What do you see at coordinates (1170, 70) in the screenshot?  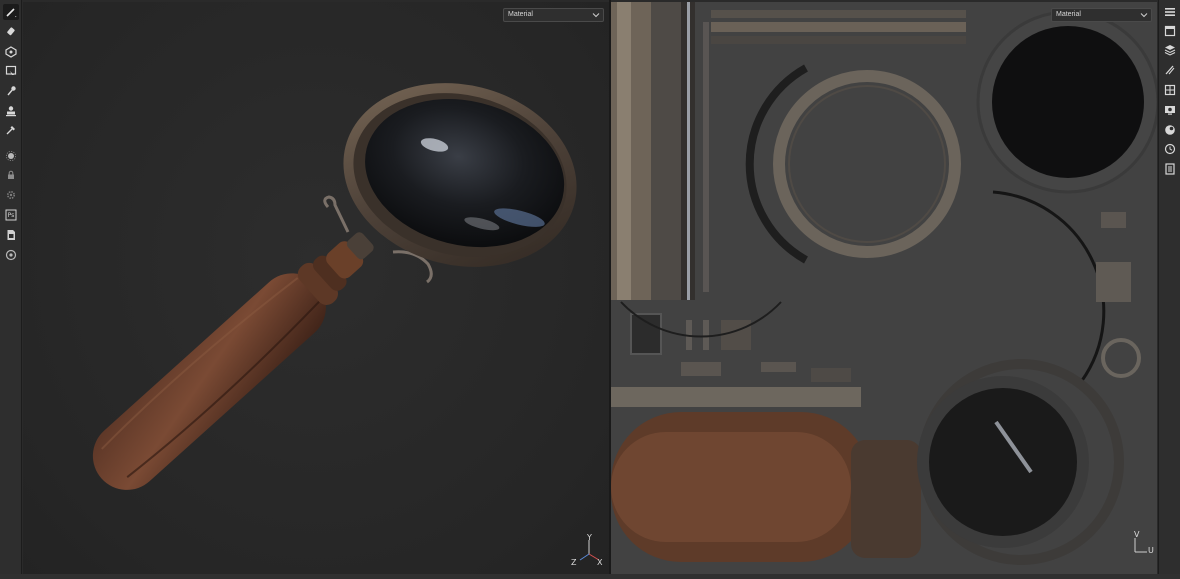 I see `brush-settings-icon` at bounding box center [1170, 70].